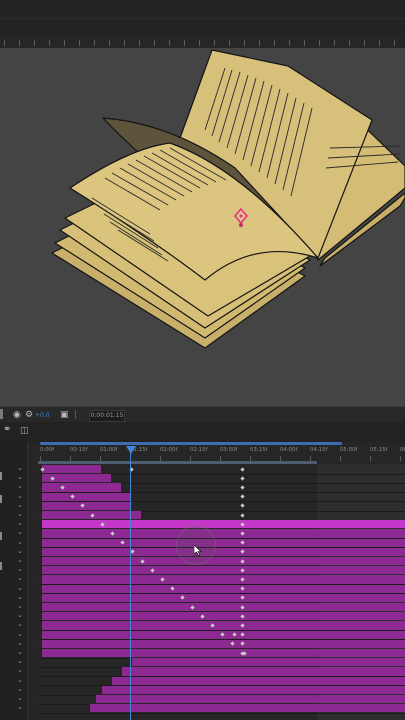 This screenshot has height=720, width=405. I want to click on playhead-handle, so click(131, 450).